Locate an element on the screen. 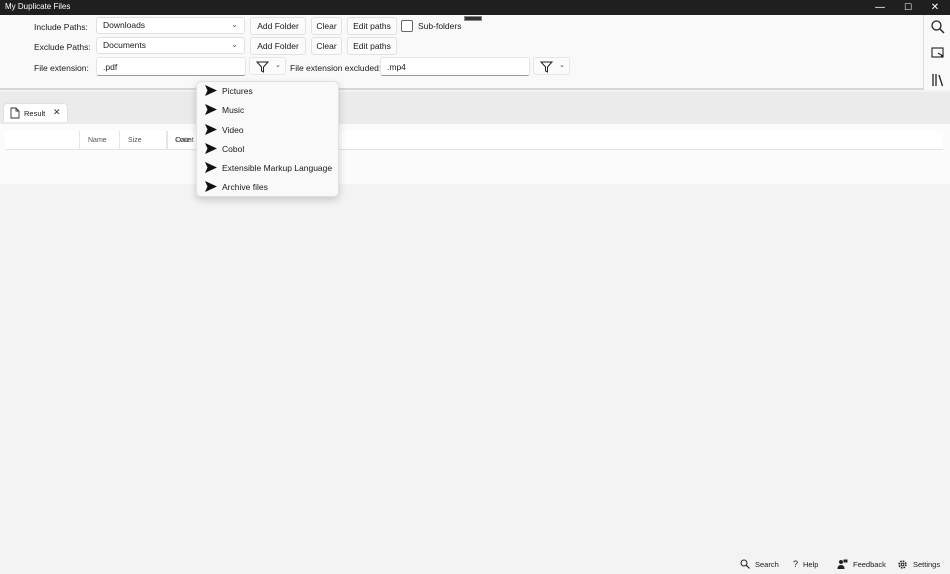  menu-item-label: Archive files is located at coordinates (245, 187).